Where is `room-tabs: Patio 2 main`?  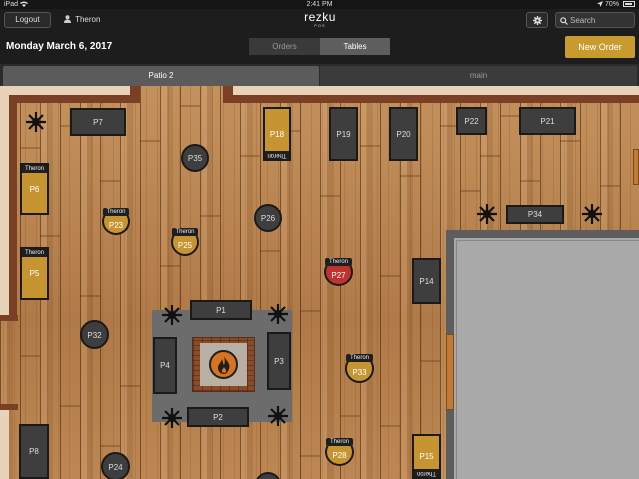
room-tabs: Patio 2 main is located at coordinates (319, 75).